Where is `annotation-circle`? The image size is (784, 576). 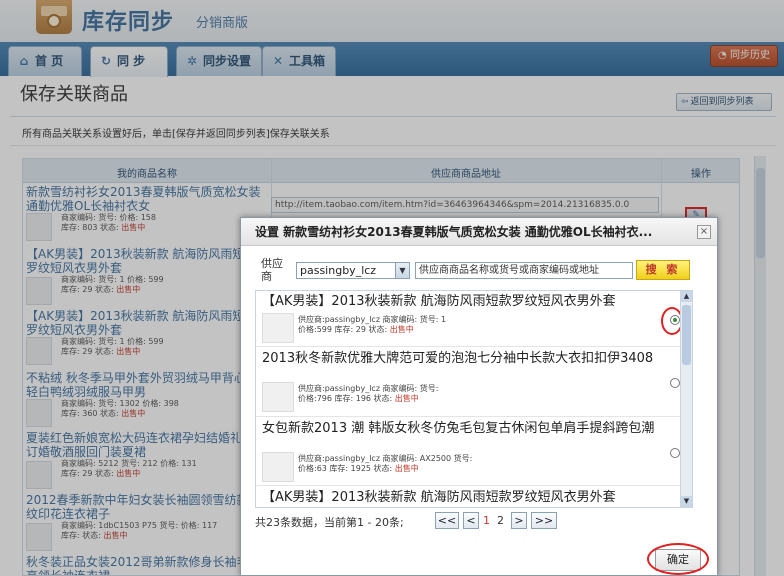 annotation-circle is located at coordinates (678, 559).